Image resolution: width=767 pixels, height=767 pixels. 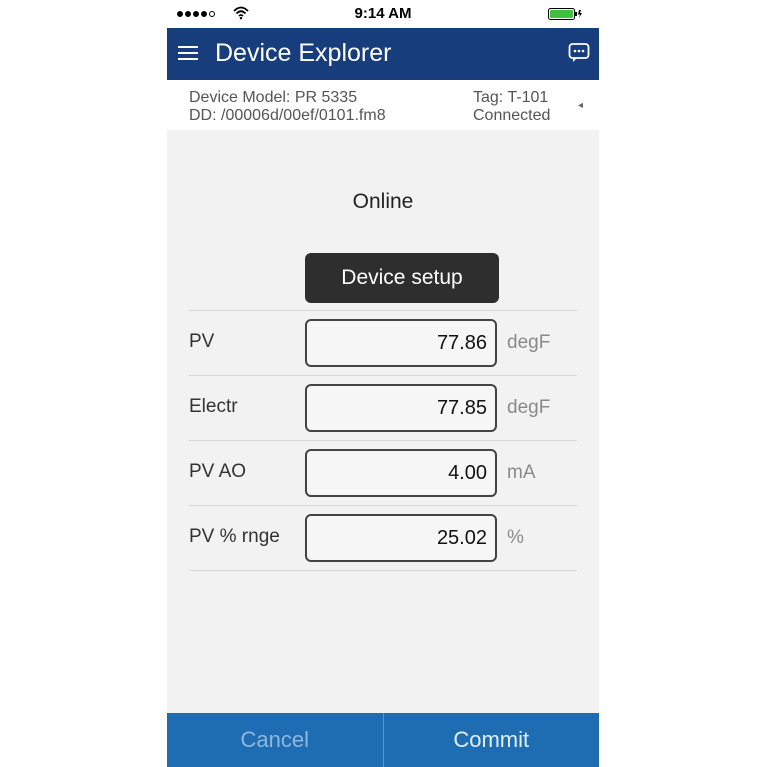 I want to click on battery-charging-icon, so click(x=565, y=14).